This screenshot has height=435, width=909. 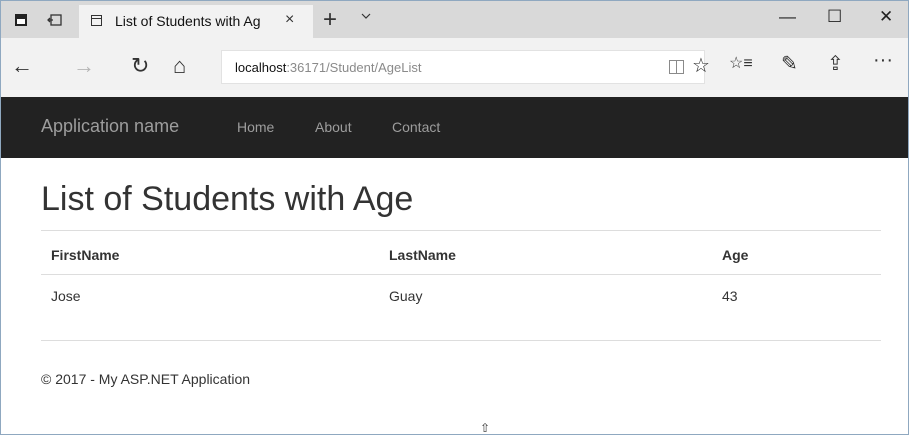 I want to click on nav-link-home: Home, so click(x=255, y=127).